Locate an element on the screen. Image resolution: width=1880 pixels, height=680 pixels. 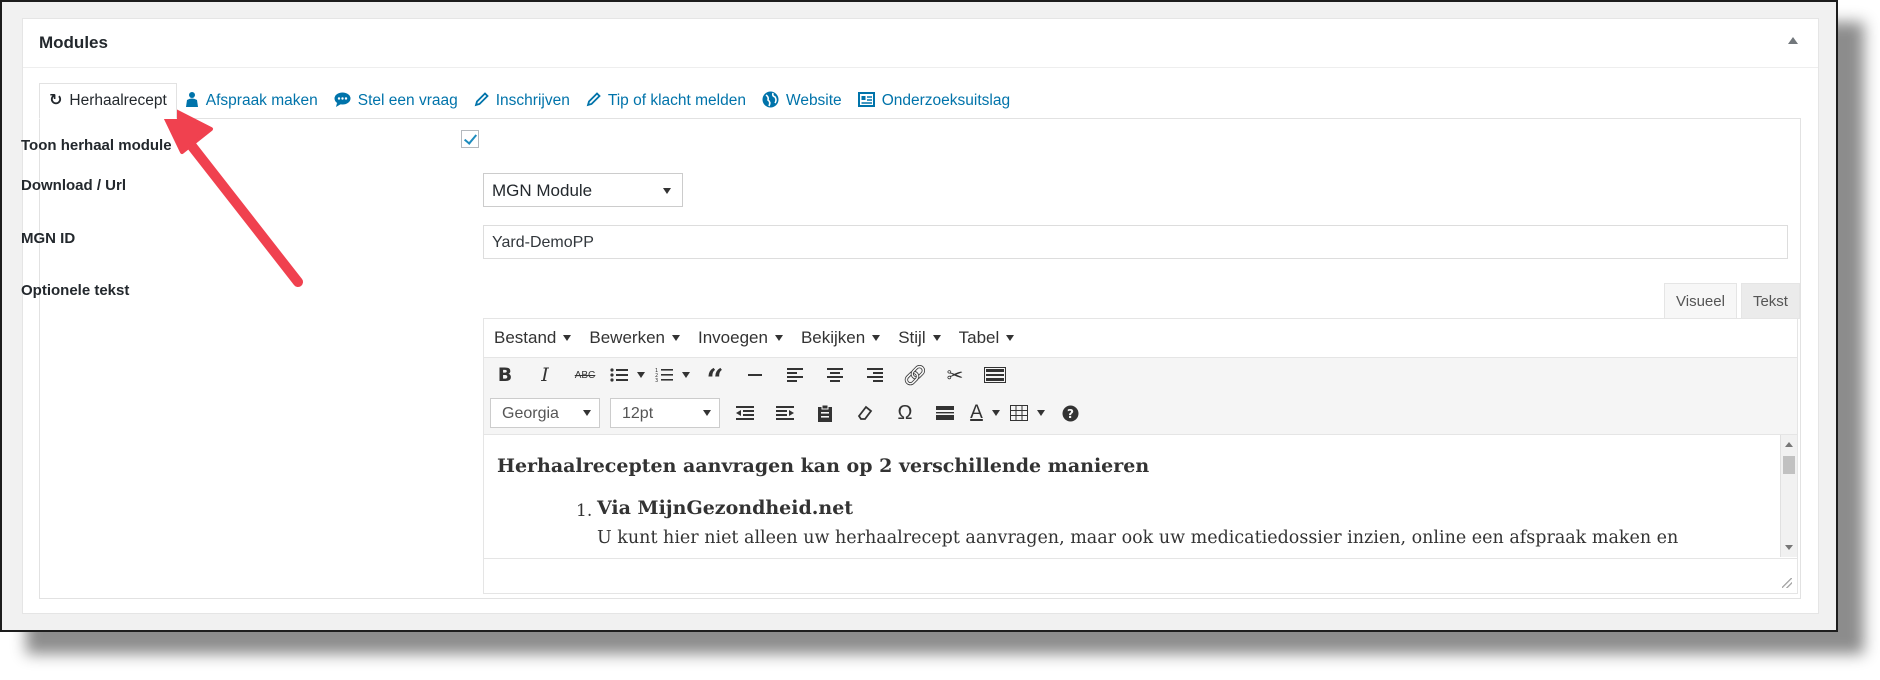
help-button: ? is located at coordinates (1070, 413).